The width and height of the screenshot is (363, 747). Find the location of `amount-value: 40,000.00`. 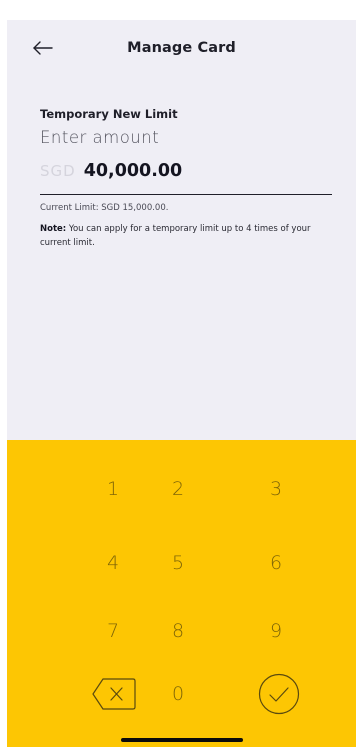

amount-value: 40,000.00 is located at coordinates (133, 171).